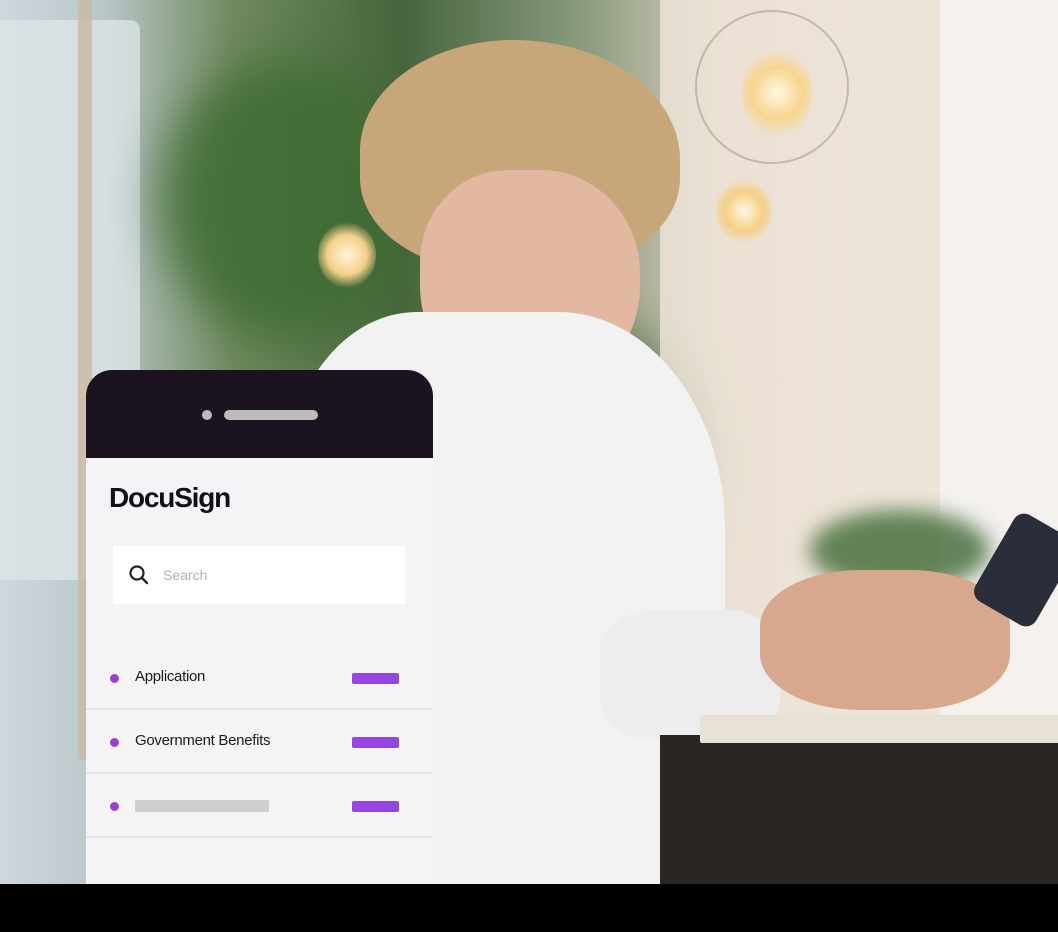 The image size is (1058, 932). What do you see at coordinates (207, 415) in the screenshot?
I see `camera-dot` at bounding box center [207, 415].